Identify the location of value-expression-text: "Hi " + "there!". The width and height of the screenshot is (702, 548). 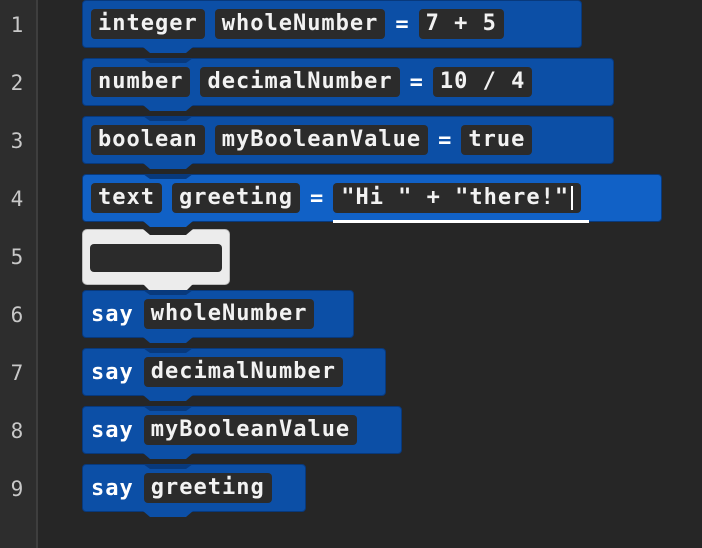
(455, 197).